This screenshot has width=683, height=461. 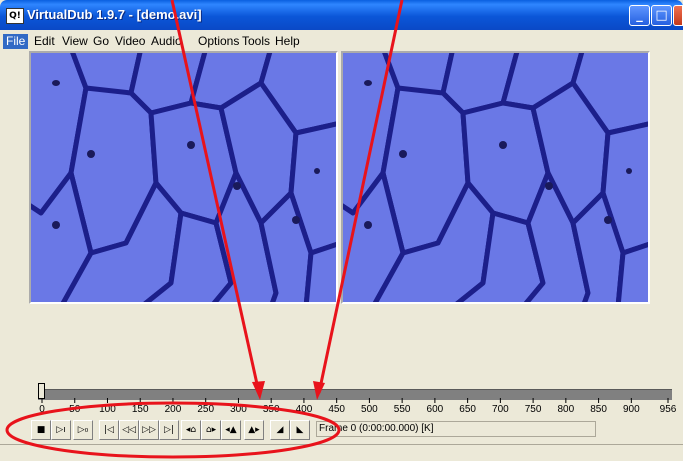 I want to click on go-start-button: |◁, so click(x=109, y=430).